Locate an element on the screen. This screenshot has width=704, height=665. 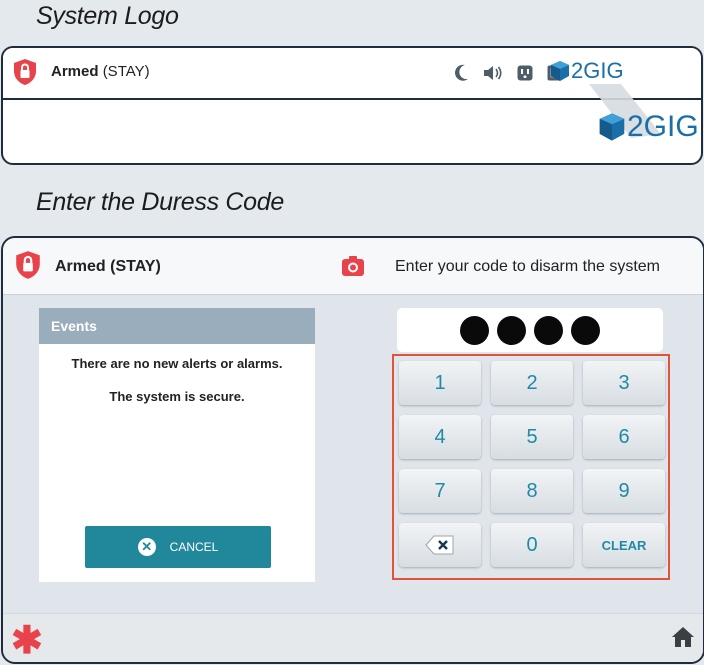
disarm-prompt: Enter your code to disarm the system is located at coordinates (527, 266).